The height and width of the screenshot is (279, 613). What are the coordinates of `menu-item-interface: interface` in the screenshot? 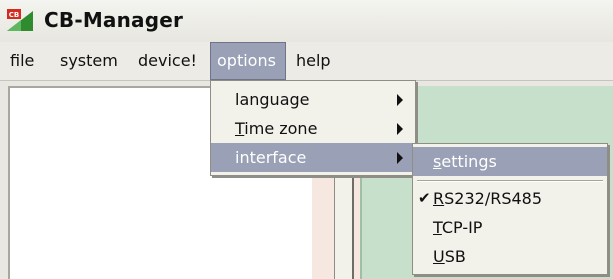 It's located at (313, 157).